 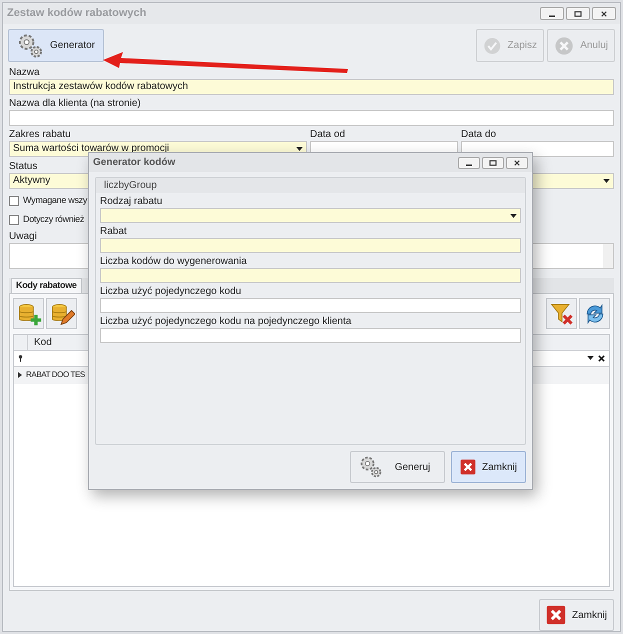 What do you see at coordinates (173, 262) in the screenshot?
I see `field-label: Liczba kodów do wygenerowania` at bounding box center [173, 262].